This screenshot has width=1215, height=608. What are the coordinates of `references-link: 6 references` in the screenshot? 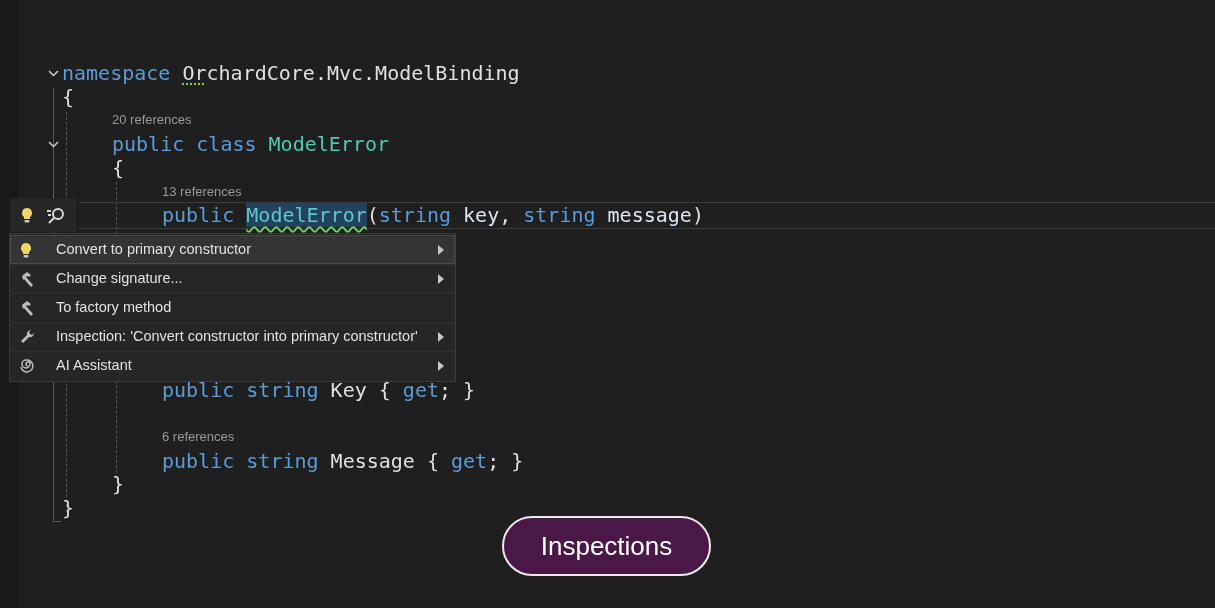 It's located at (198, 437).